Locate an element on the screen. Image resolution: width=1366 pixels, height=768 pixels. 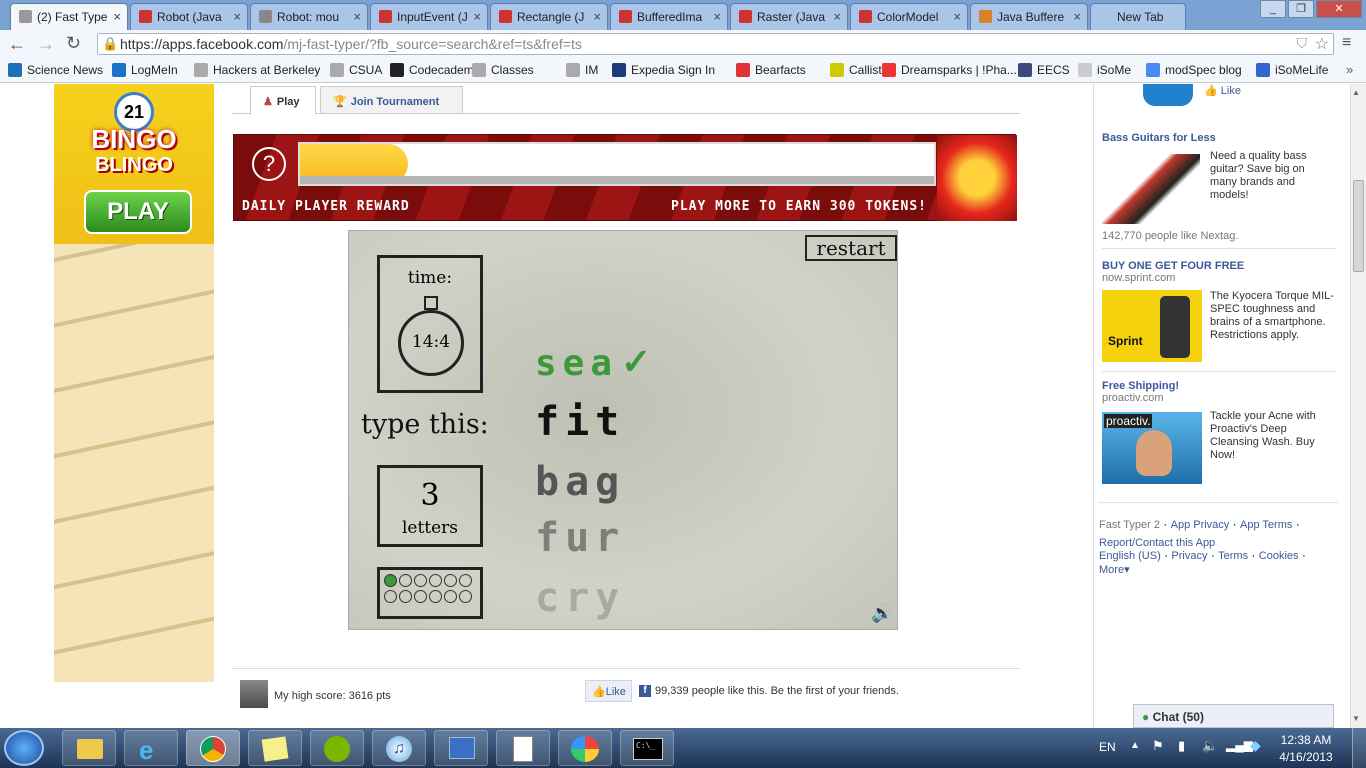
show-desktop-button is located at coordinates (1359, 748).